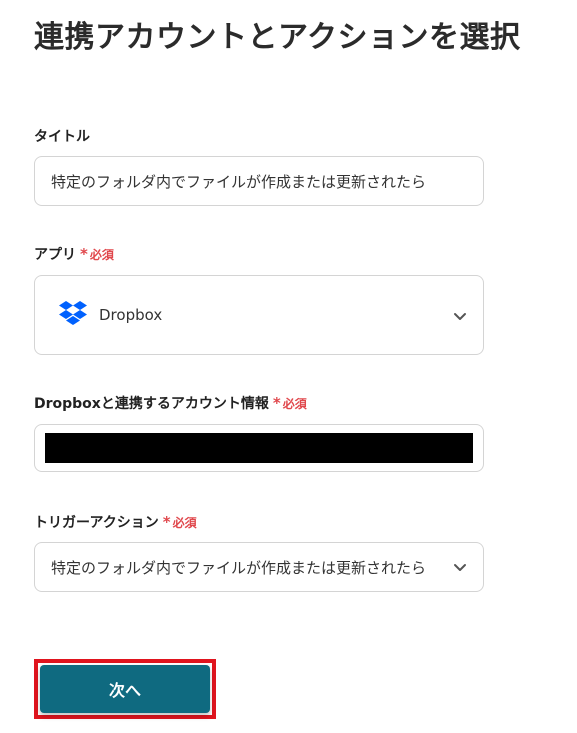 This screenshot has width=577, height=733. What do you see at coordinates (151, 404) in the screenshot?
I see `account-label-text: Dropboxと連携するアカウント情報` at bounding box center [151, 404].